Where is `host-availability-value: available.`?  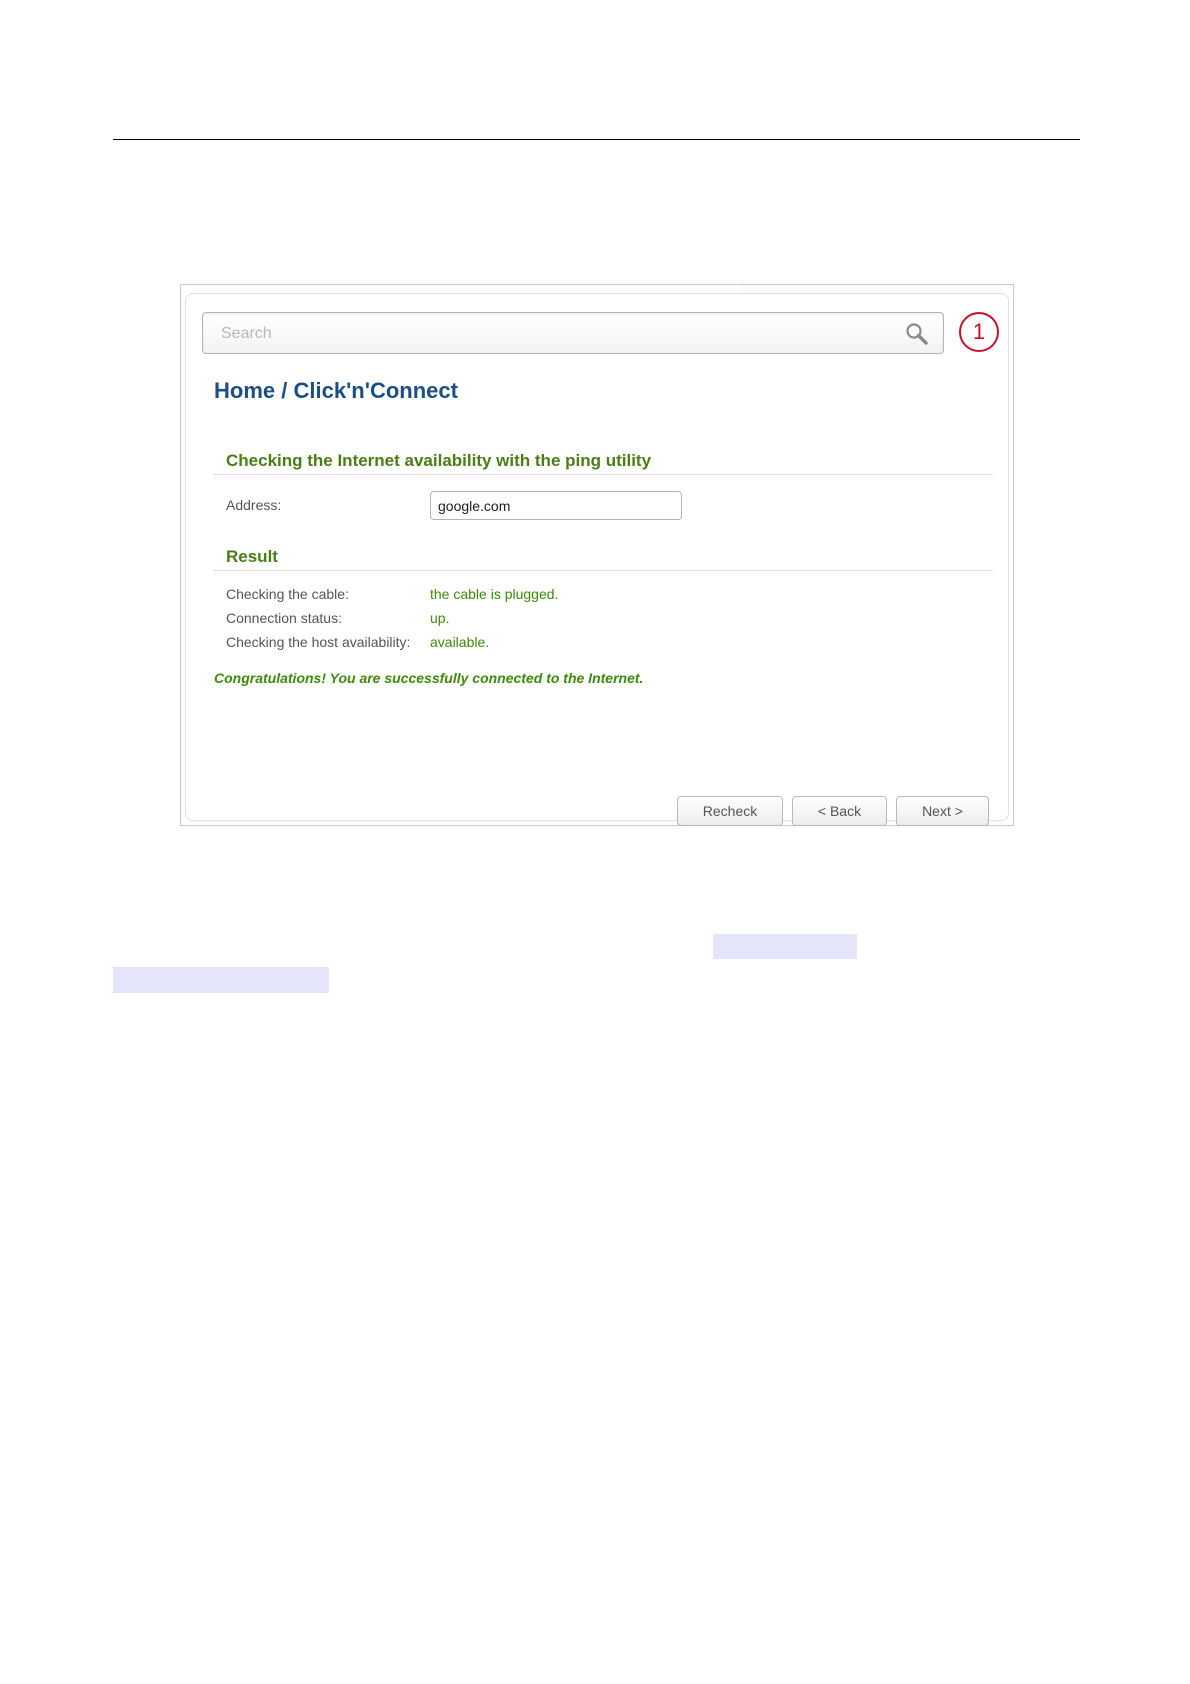 host-availability-value: available. is located at coordinates (460, 642).